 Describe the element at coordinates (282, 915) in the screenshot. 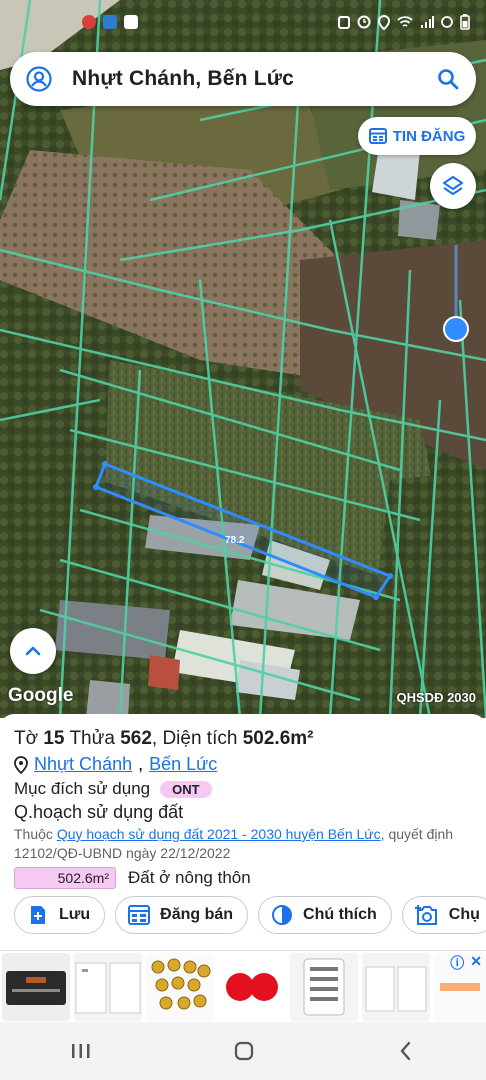

I see `contrast-icon` at that location.